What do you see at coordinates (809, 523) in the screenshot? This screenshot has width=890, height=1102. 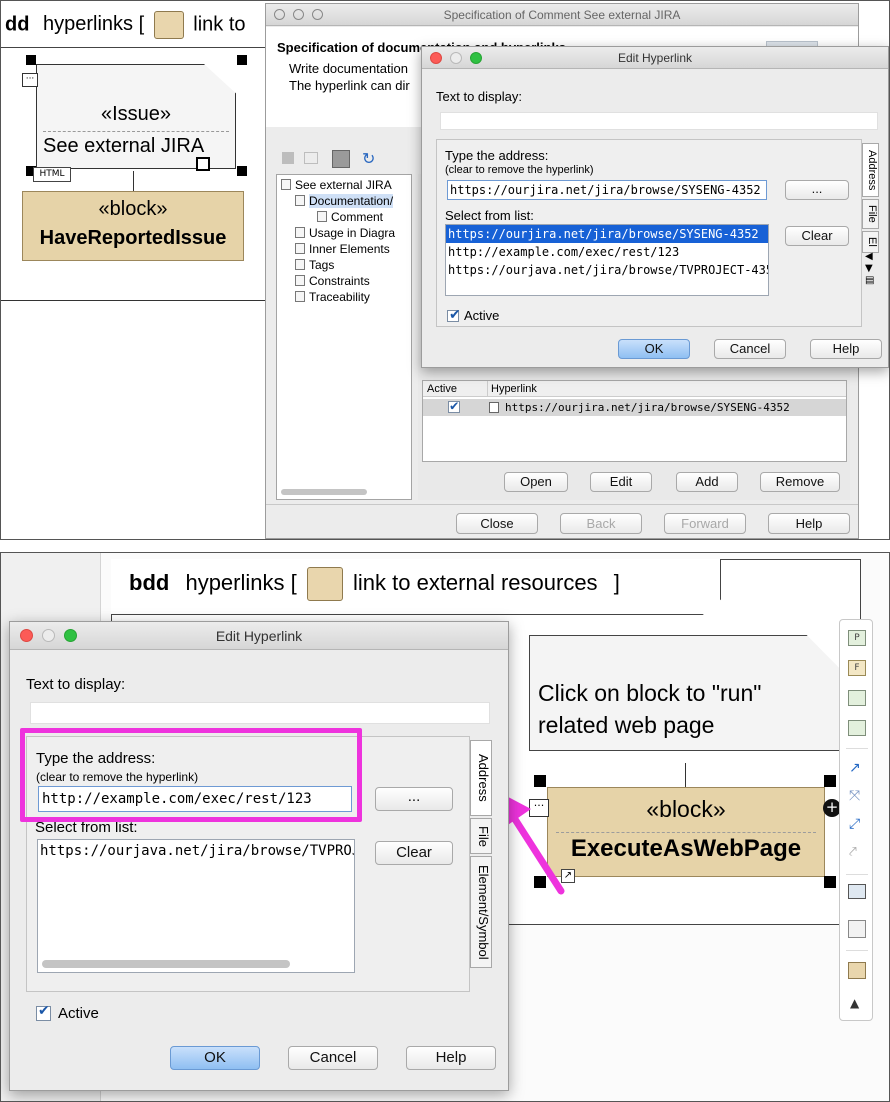 I see `spec-help-button: Help` at bounding box center [809, 523].